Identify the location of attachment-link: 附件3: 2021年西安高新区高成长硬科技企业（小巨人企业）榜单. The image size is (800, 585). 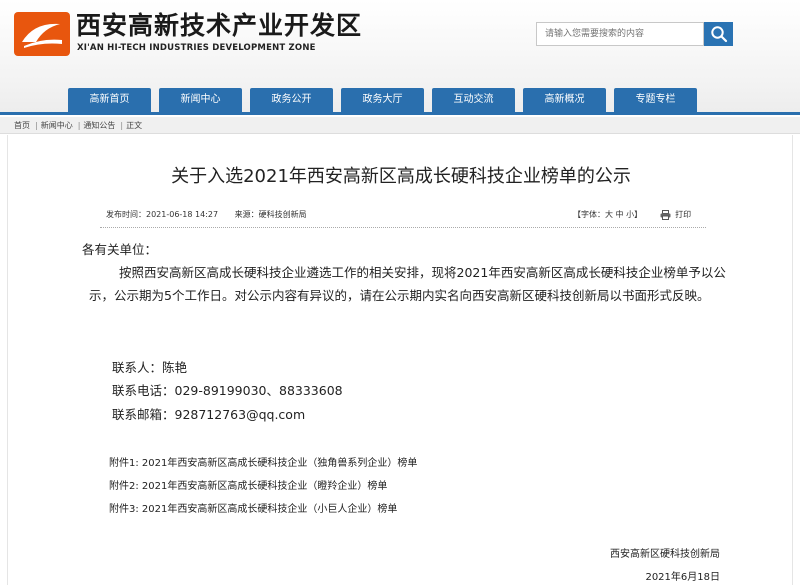
(253, 507).